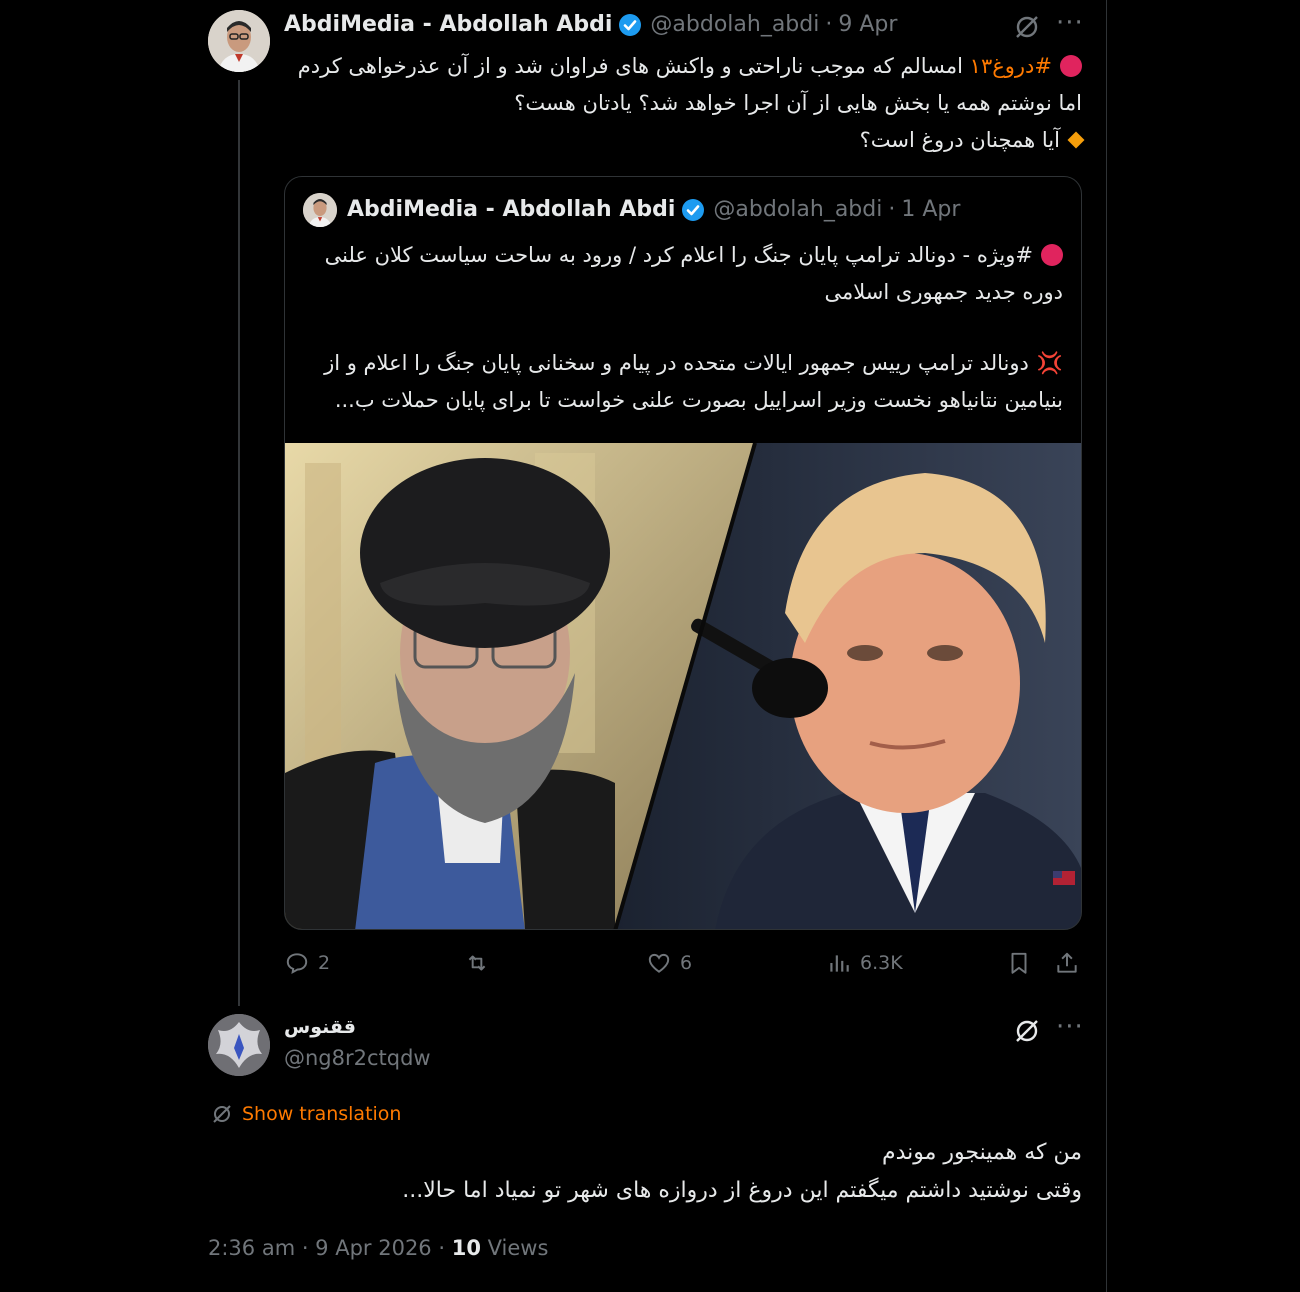 Image resolution: width=1300 pixels, height=1292 pixels. Describe the element at coordinates (684, 140) in the screenshot. I see `tweet-line-3: آیا همچنان دروغ است؟` at that location.